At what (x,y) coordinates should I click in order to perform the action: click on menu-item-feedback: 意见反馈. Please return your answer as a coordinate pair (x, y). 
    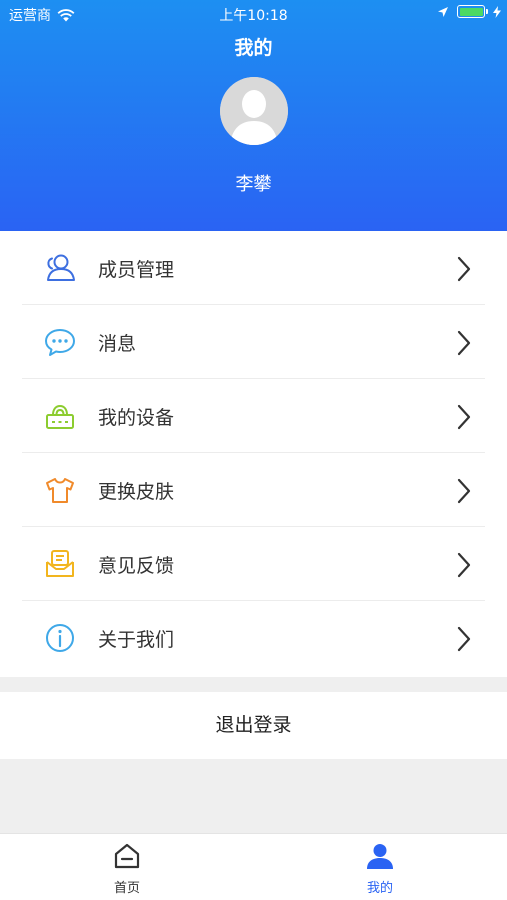
    Looking at the image, I should click on (253, 564).